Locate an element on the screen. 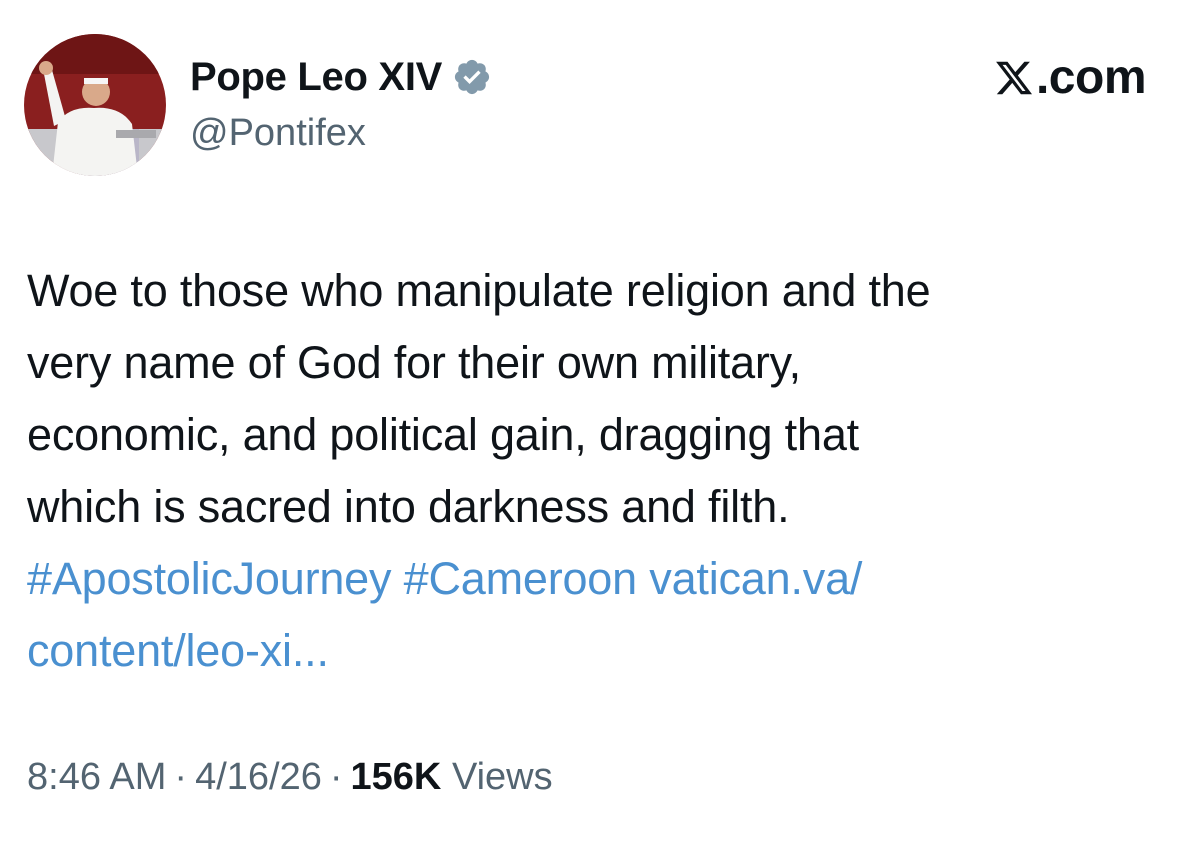 The image size is (1200, 844). url-link-part: vatican.va/ is located at coordinates (755, 578).